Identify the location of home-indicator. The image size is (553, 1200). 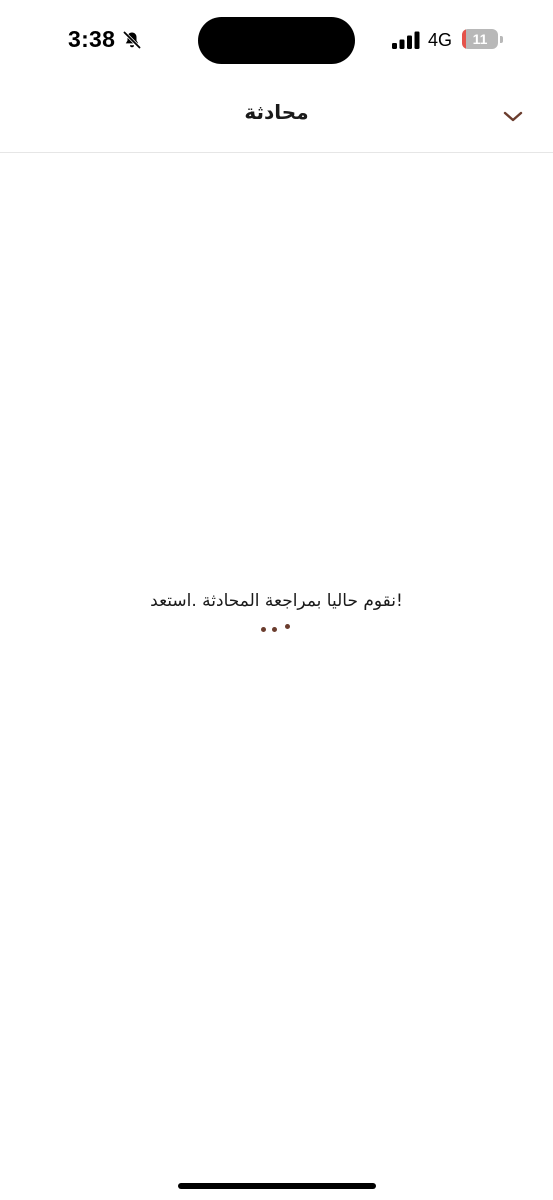
(277, 1186).